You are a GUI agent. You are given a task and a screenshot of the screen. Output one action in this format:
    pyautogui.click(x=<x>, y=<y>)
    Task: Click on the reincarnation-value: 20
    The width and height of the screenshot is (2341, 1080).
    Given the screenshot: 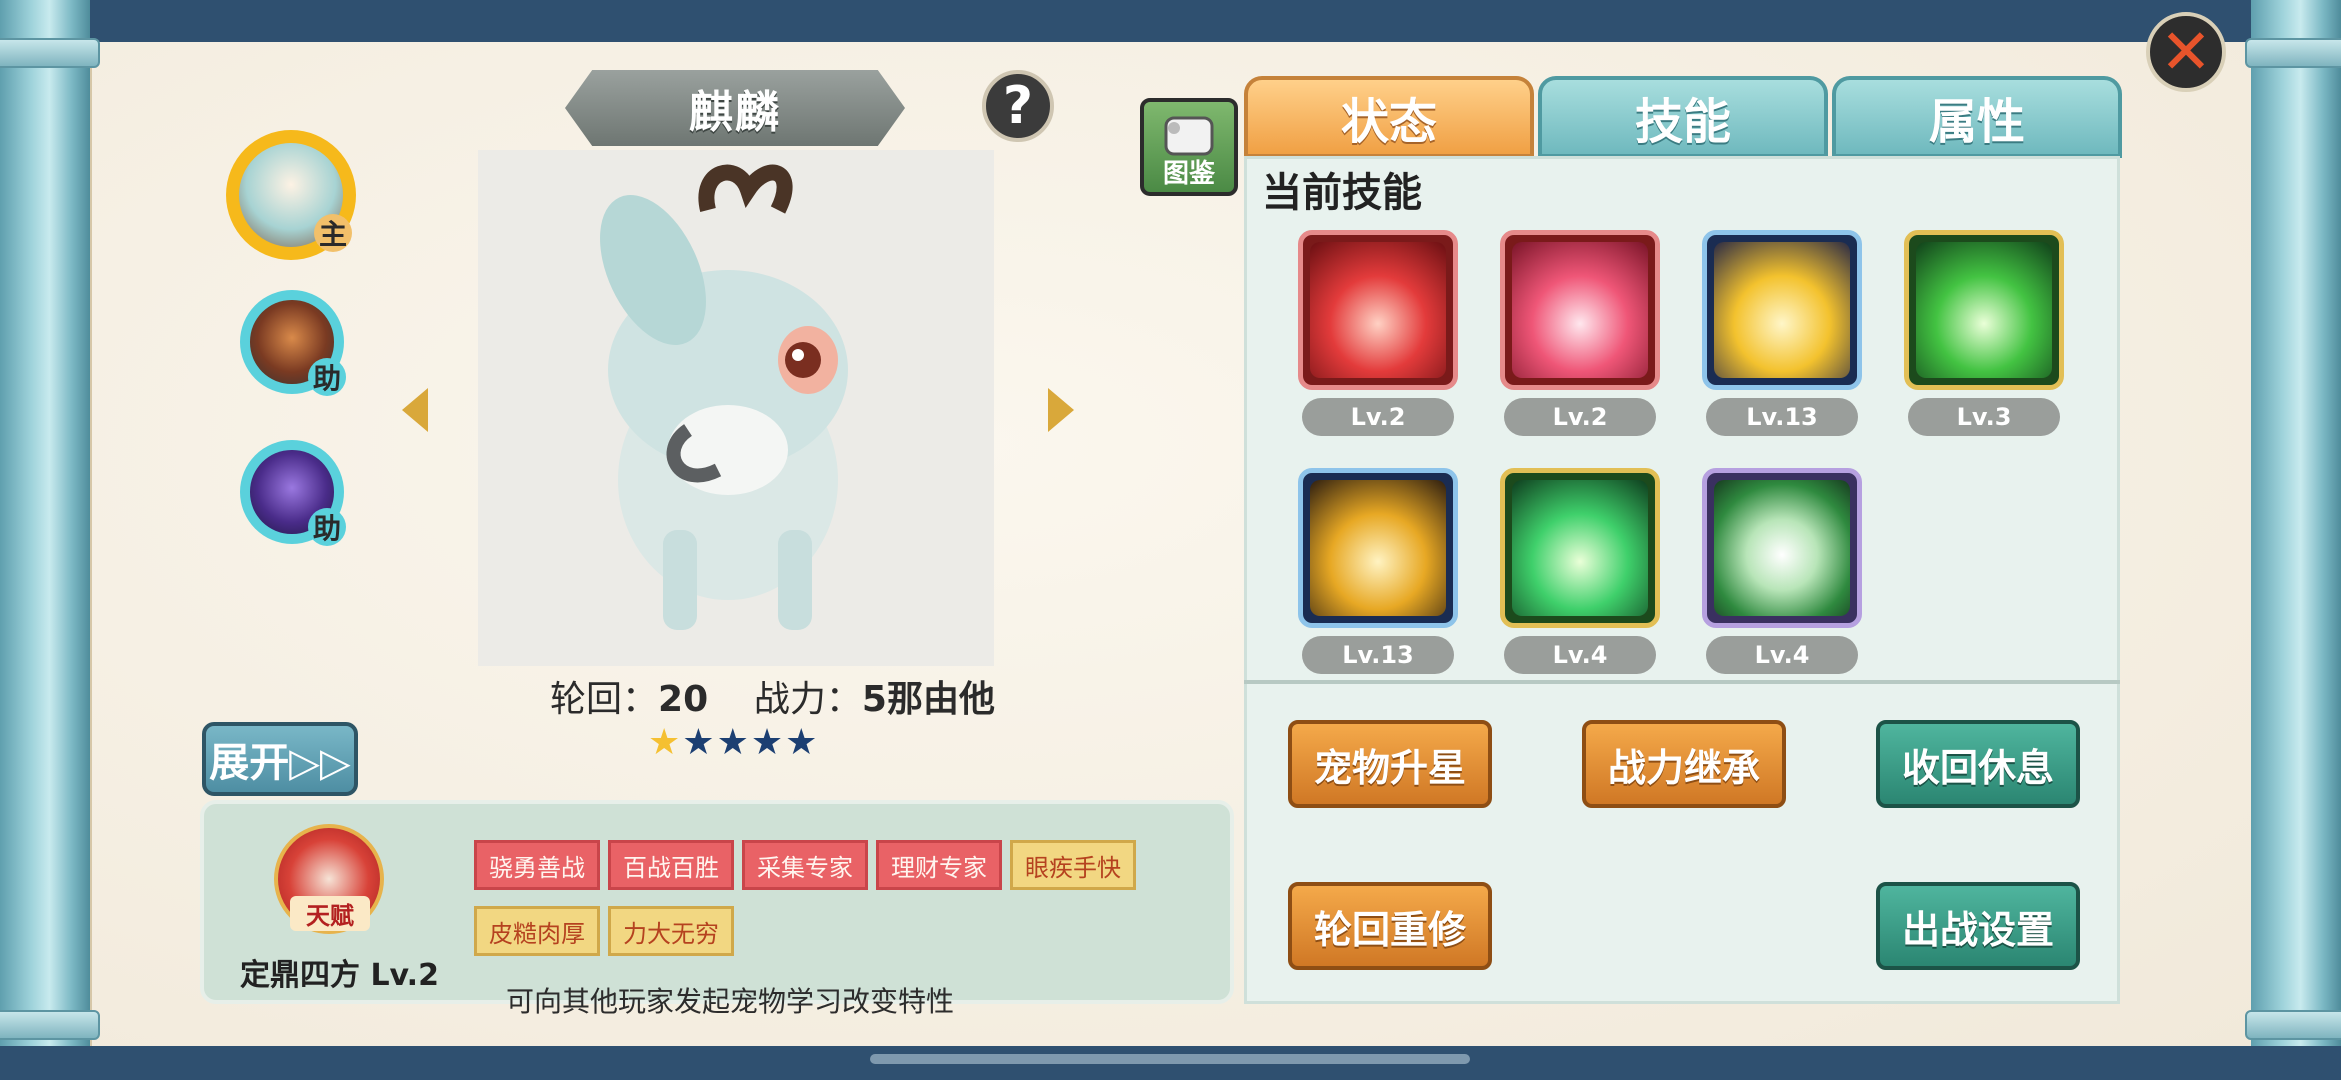 What is the action you would take?
    pyautogui.click(x=683, y=699)
    